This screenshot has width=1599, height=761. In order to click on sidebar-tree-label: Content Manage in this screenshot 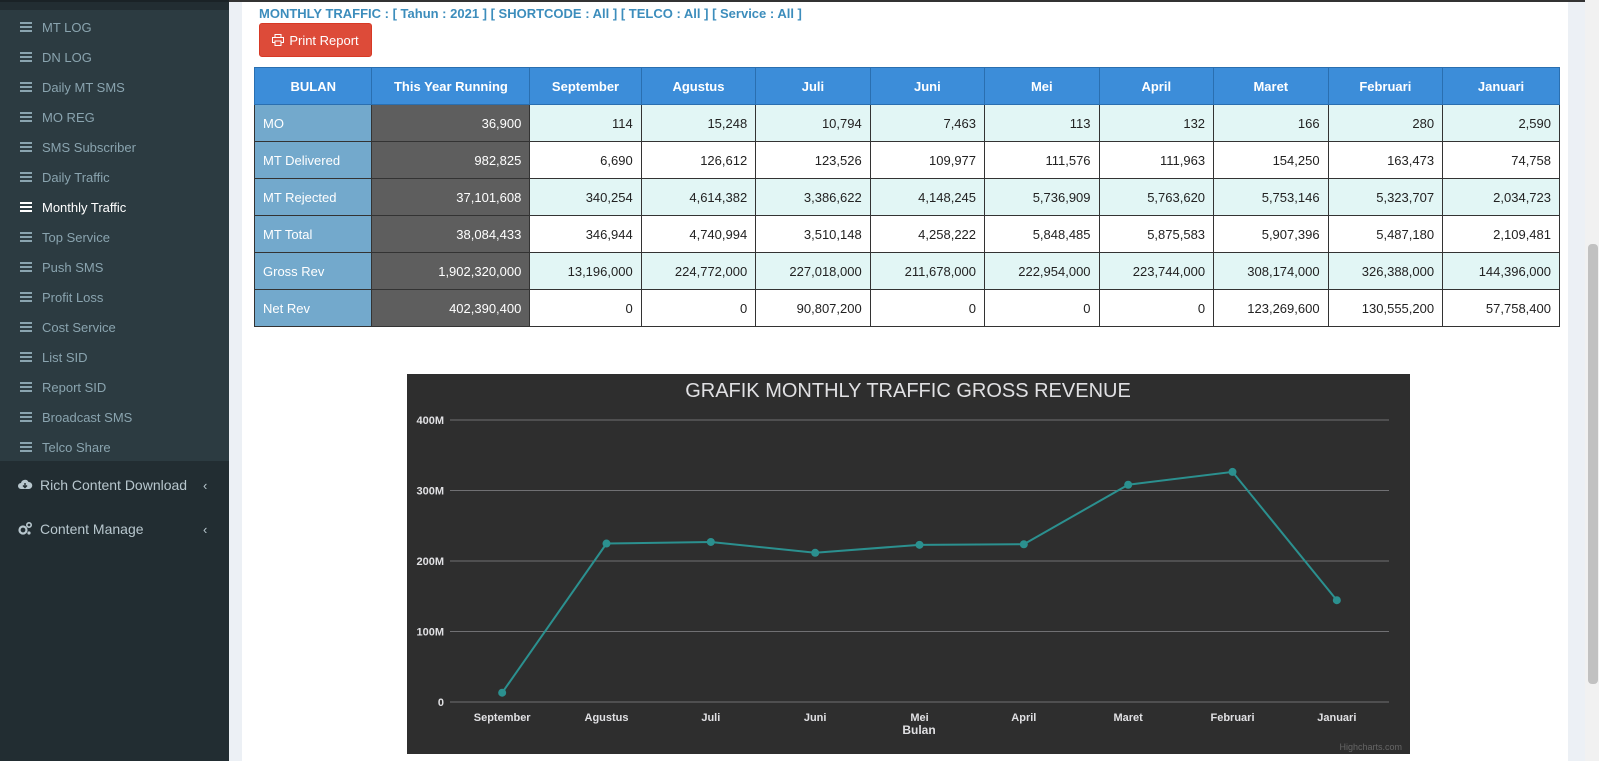, I will do `click(92, 529)`.